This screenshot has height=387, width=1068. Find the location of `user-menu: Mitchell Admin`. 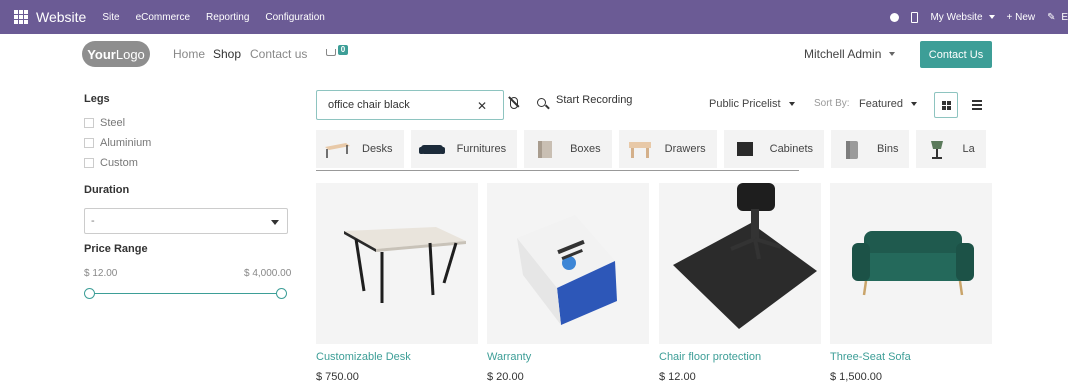

user-menu: Mitchell Admin is located at coordinates (850, 54).